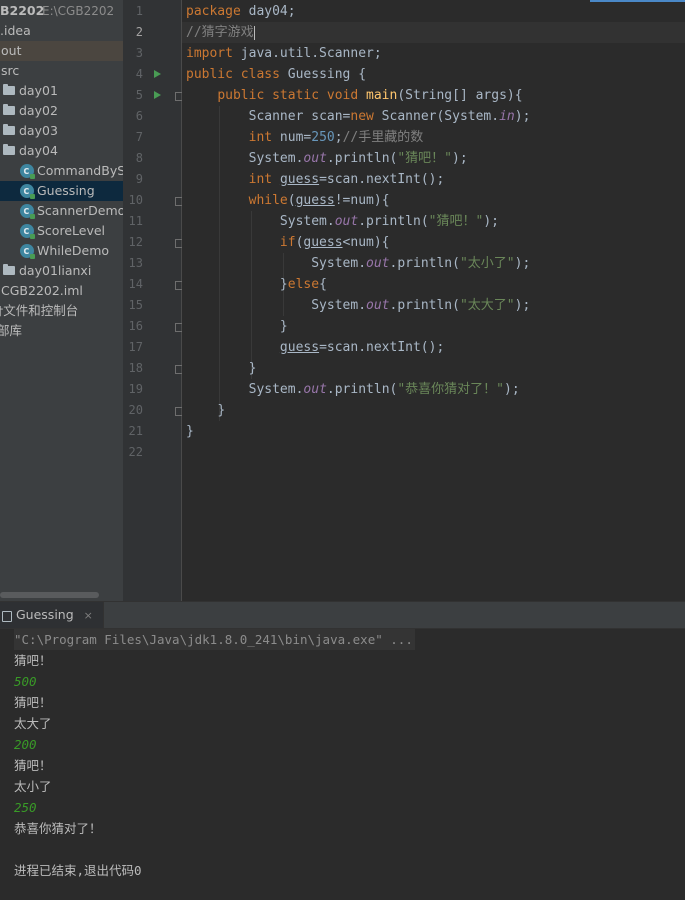 The width and height of the screenshot is (685, 900). I want to click on console-line: 恭喜你猜对了！, so click(58, 828).